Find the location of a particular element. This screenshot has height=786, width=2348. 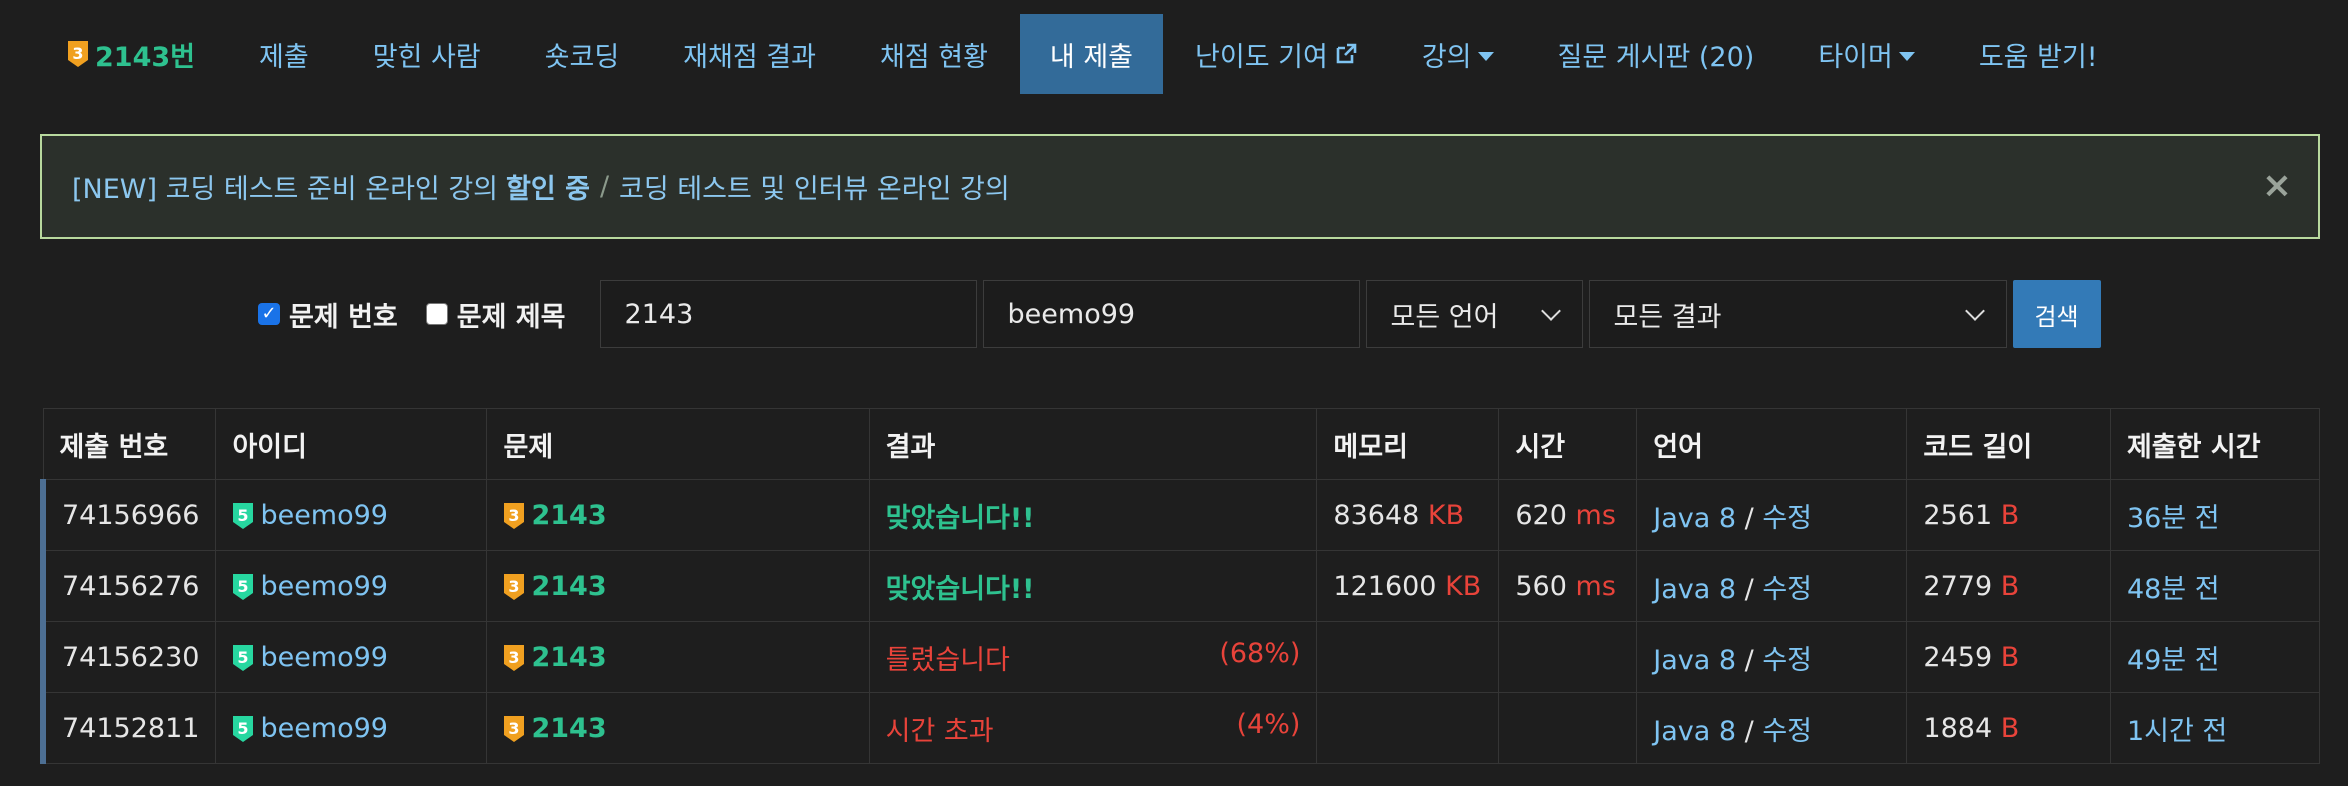

user-id-input: beemo99 is located at coordinates (1171, 314).